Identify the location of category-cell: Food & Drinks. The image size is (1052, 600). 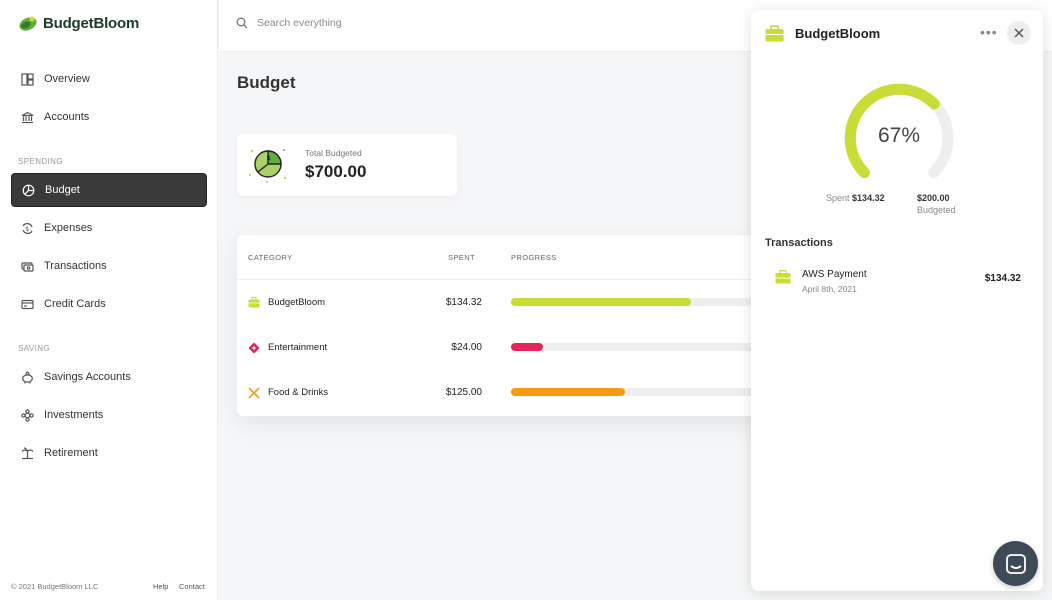
(288, 392).